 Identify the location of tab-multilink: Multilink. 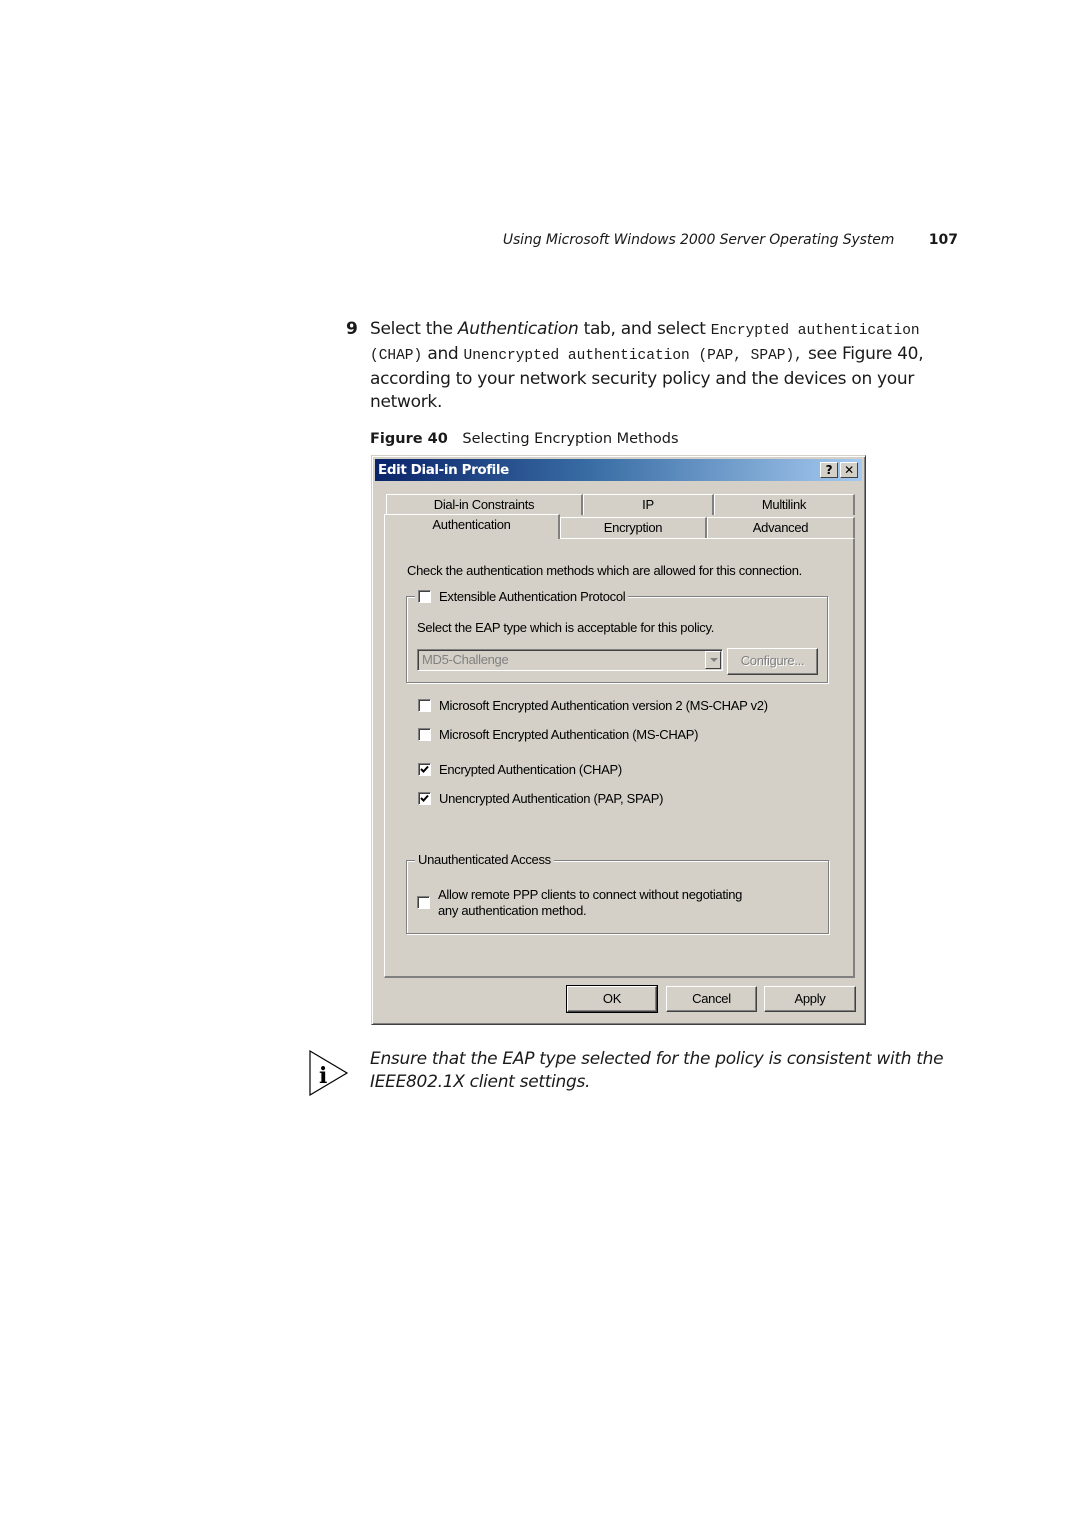
(784, 504).